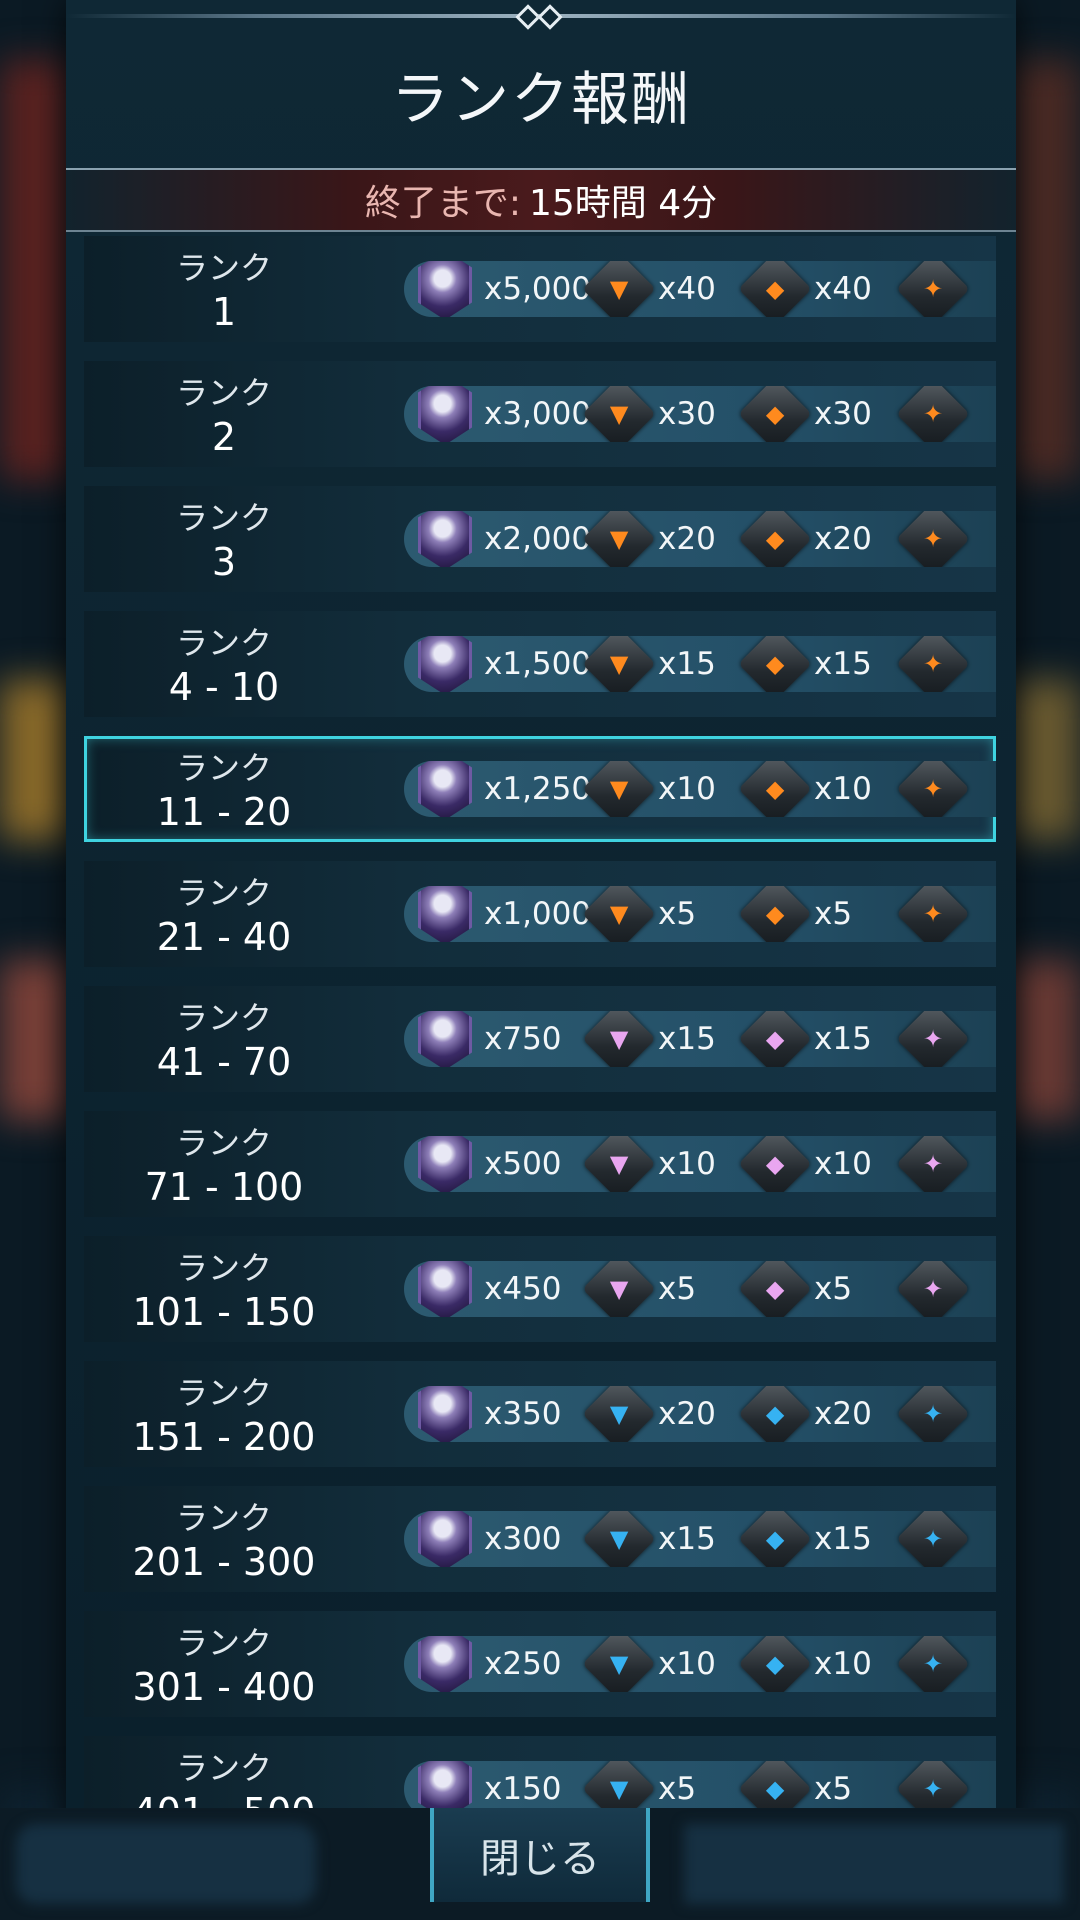 This screenshot has width=1080, height=1920. I want to click on reward-item: x3,000, so click(503, 414).